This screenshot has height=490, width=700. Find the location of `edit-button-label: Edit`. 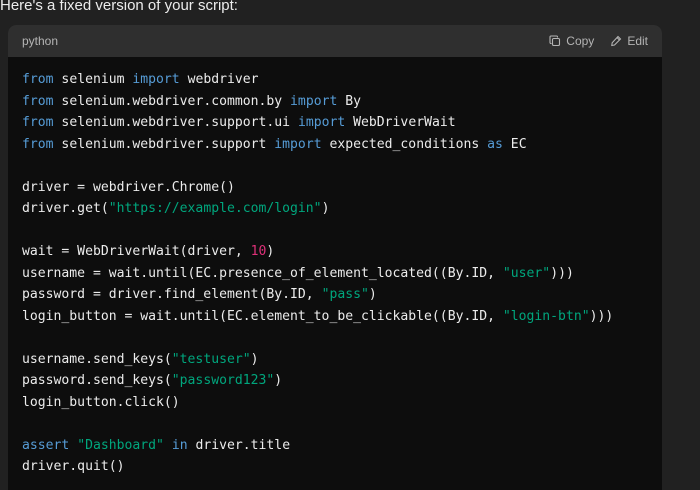

edit-button-label: Edit is located at coordinates (637, 41).